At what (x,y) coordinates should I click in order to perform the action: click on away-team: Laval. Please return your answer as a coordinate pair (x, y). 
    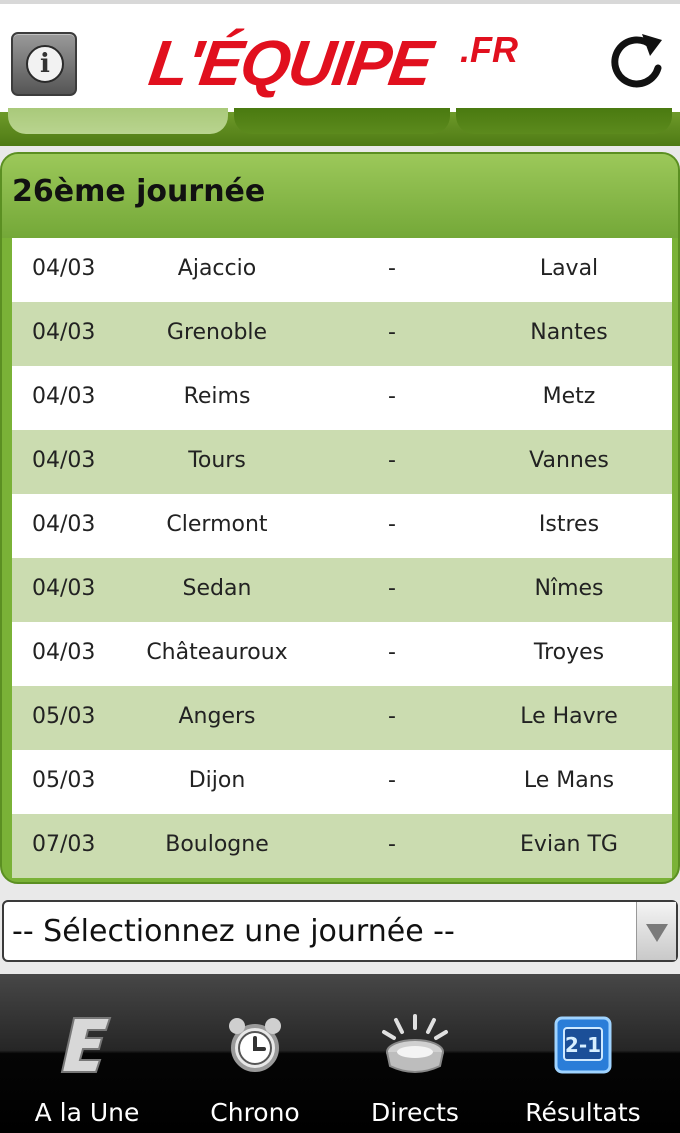
    Looking at the image, I should click on (569, 268).